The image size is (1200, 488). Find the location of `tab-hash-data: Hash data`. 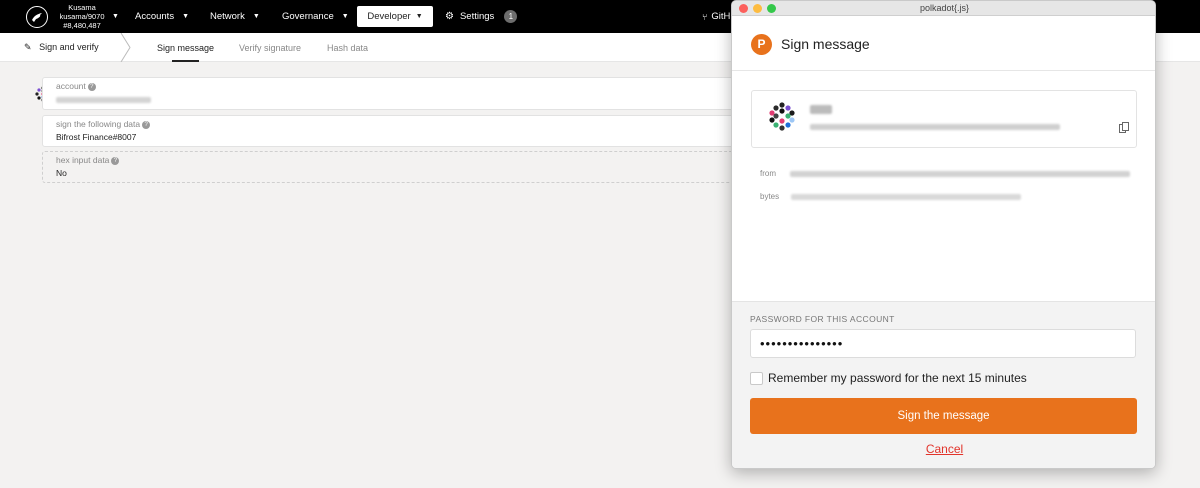

tab-hash-data: Hash data is located at coordinates (347, 48).